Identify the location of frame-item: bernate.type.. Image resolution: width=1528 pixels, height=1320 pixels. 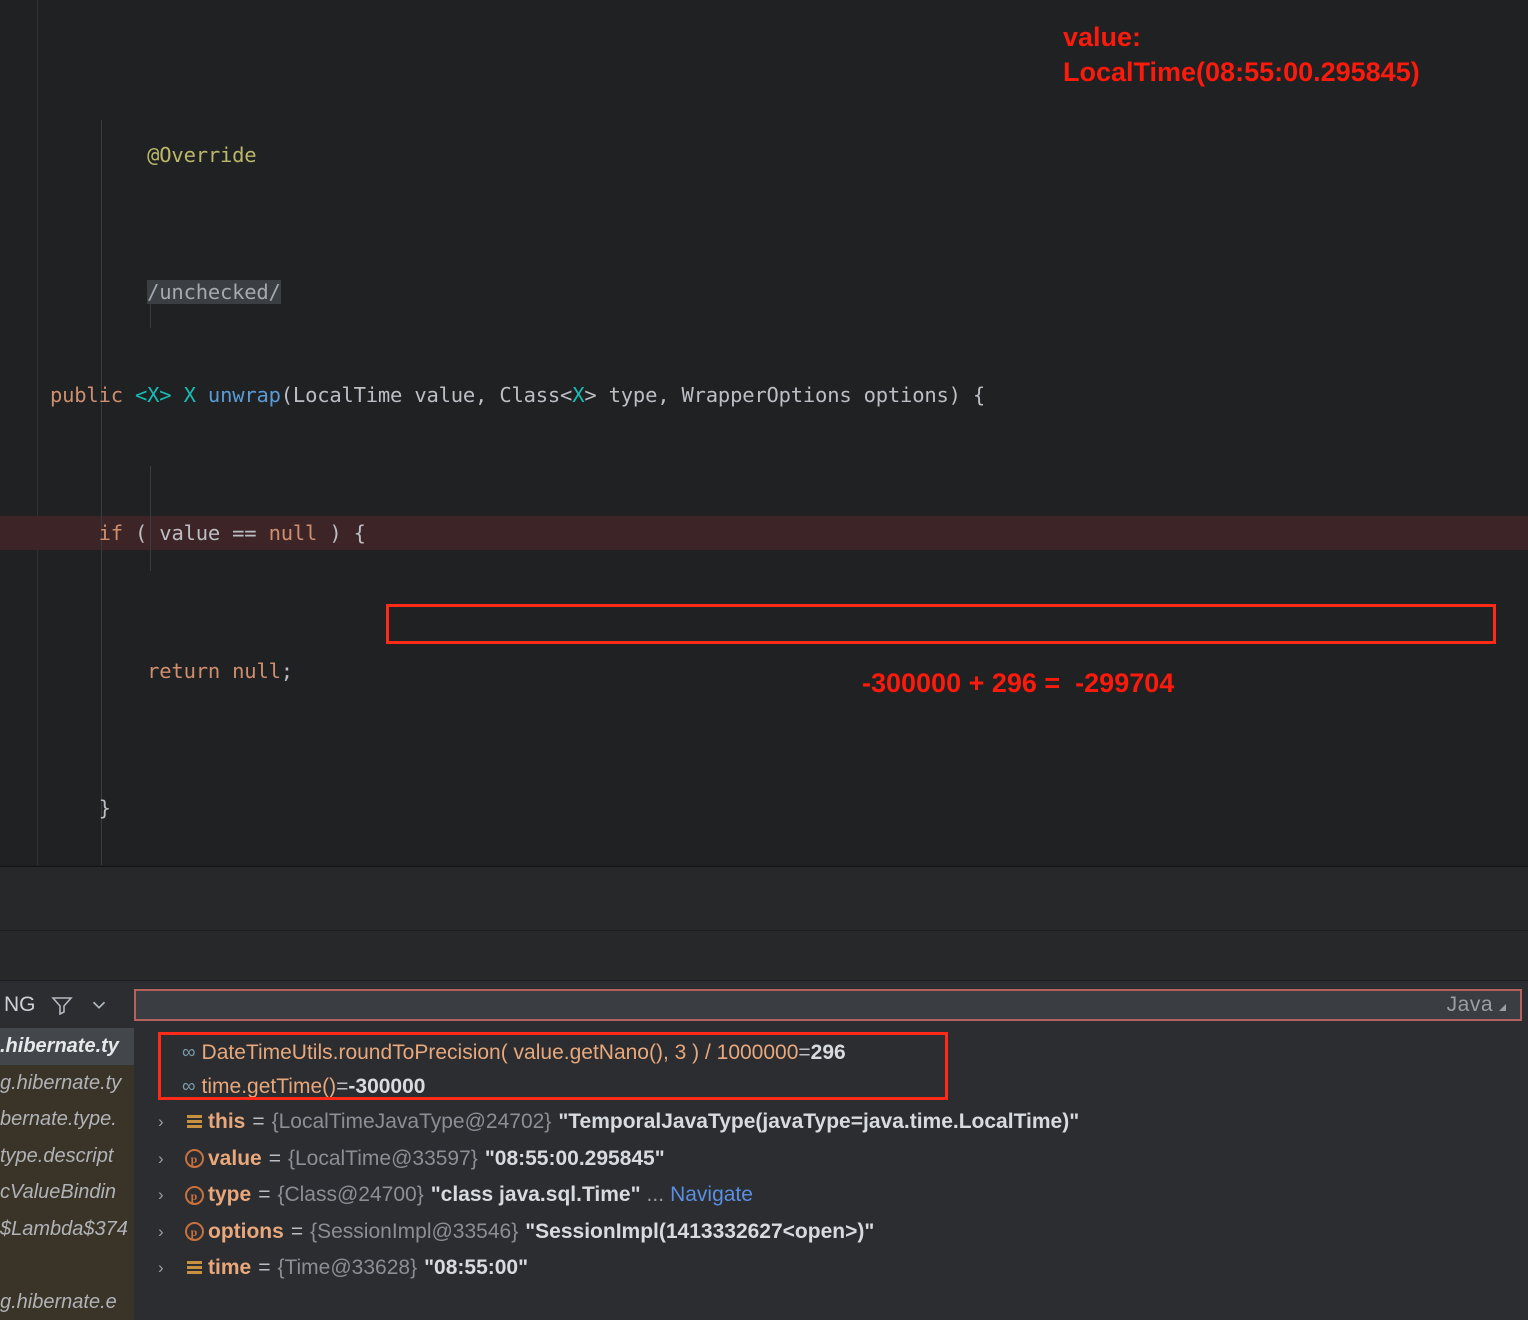
(67, 1119).